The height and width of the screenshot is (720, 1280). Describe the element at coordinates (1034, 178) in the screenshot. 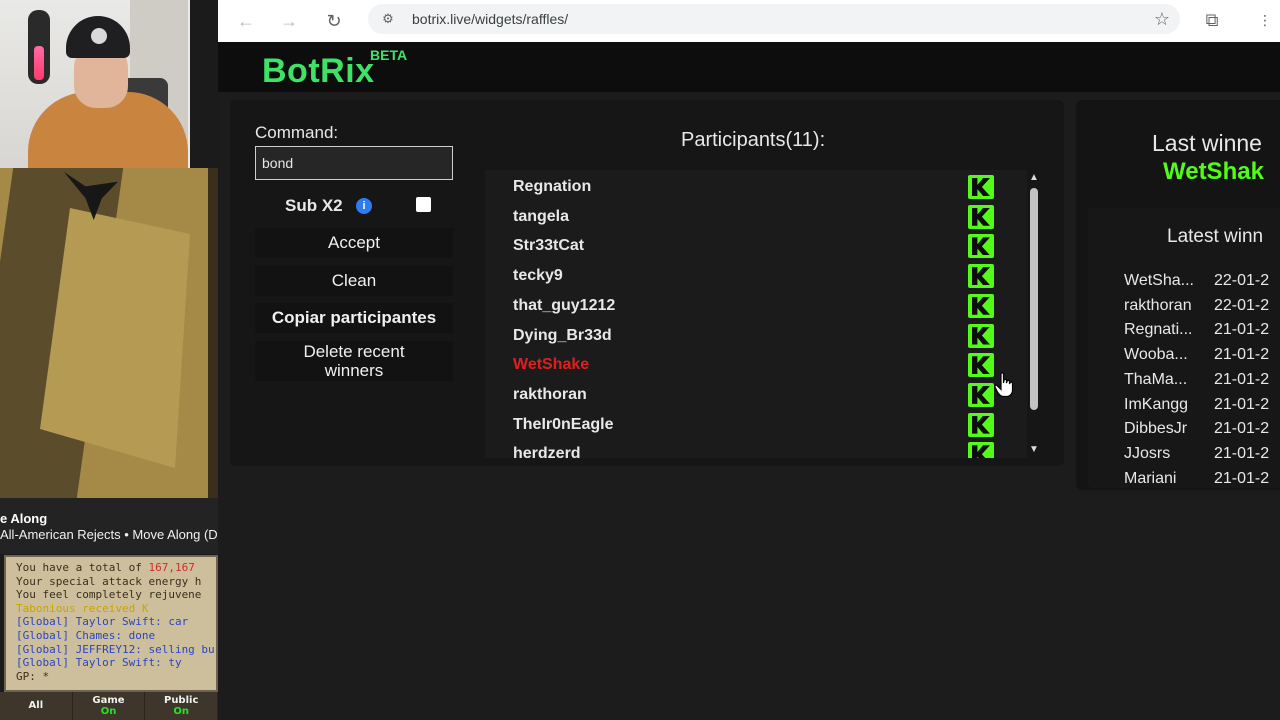

I see `scroll-up-icon: ▲` at that location.